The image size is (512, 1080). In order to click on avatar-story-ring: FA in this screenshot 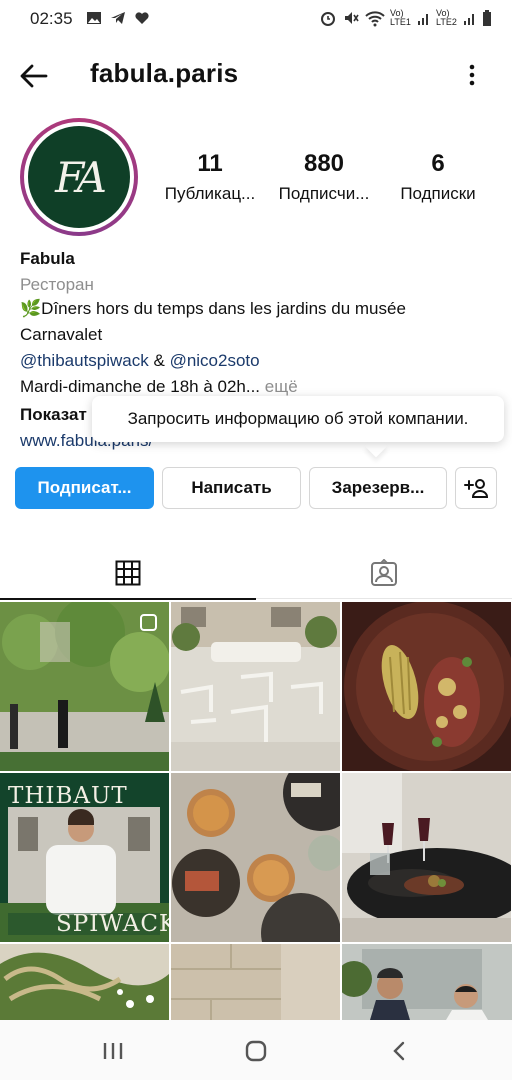, I will do `click(79, 177)`.